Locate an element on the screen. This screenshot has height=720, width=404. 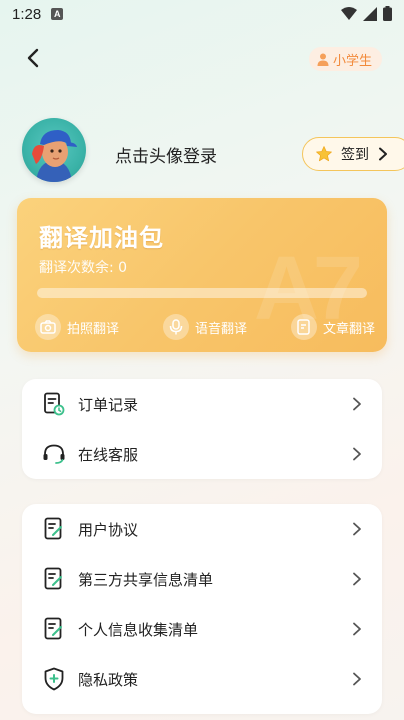
photo-translate-button: 拍照翻译 is located at coordinates (77, 327).